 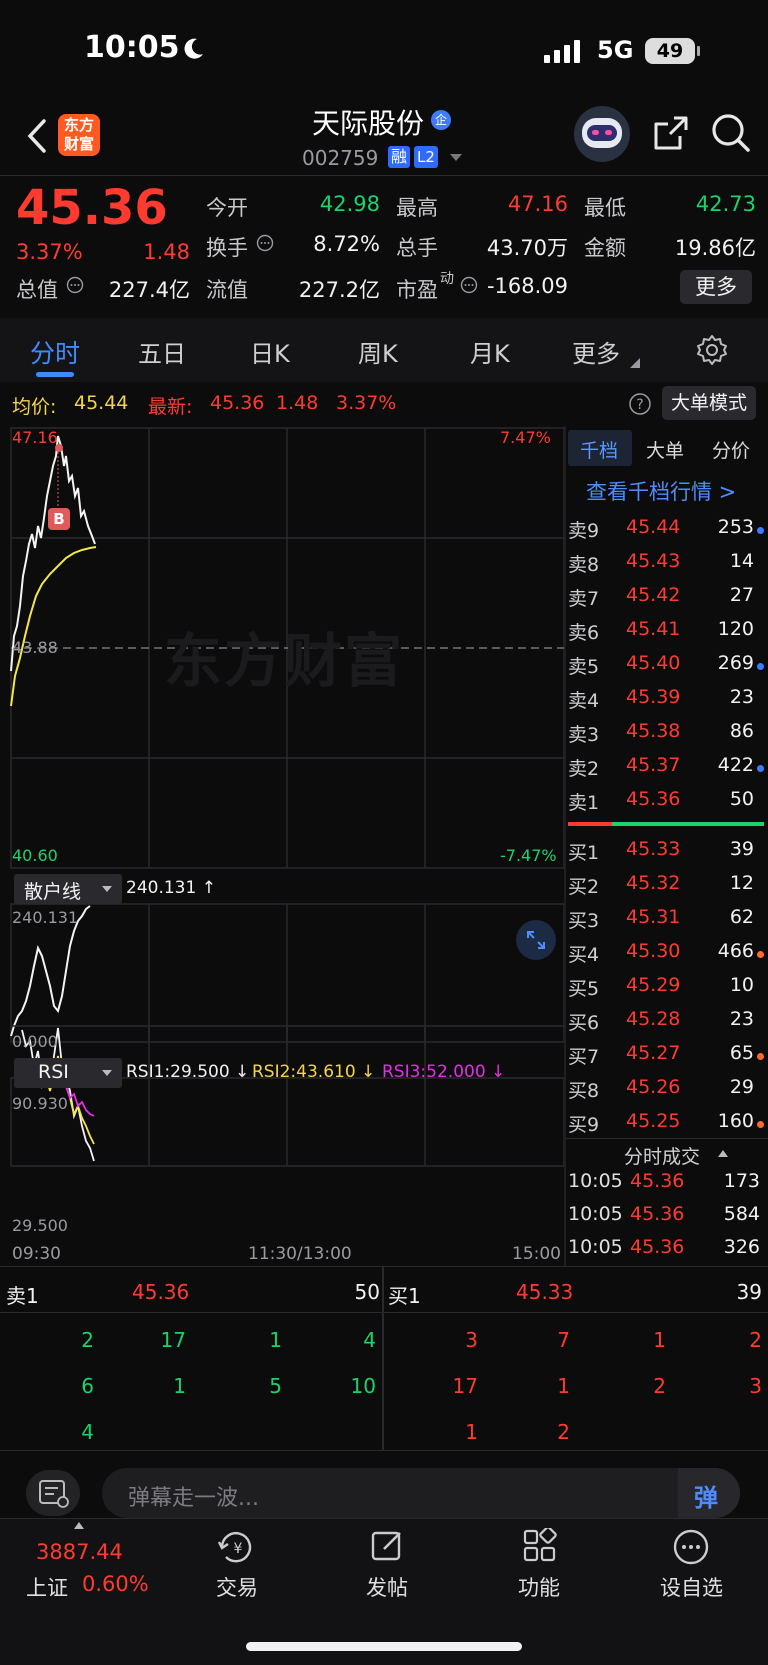 I want to click on level-volume: 65, so click(x=741, y=1053).